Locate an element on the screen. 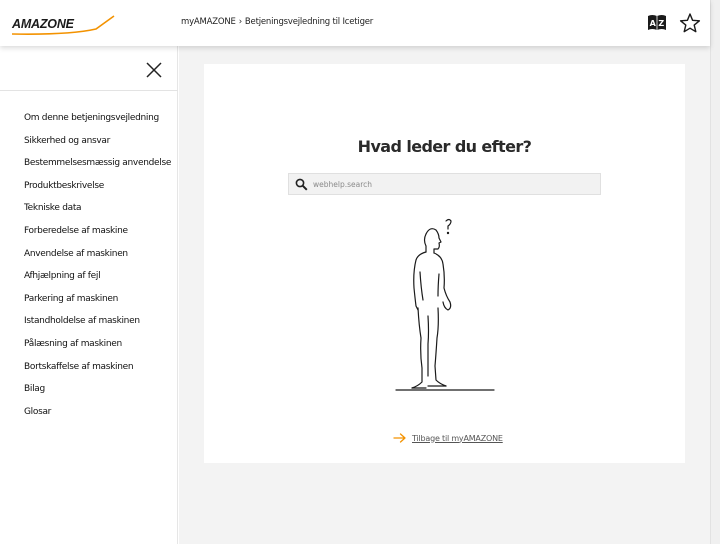 The width and height of the screenshot is (720, 544). sidebar-item: Parkering af maskinen is located at coordinates (97, 304).